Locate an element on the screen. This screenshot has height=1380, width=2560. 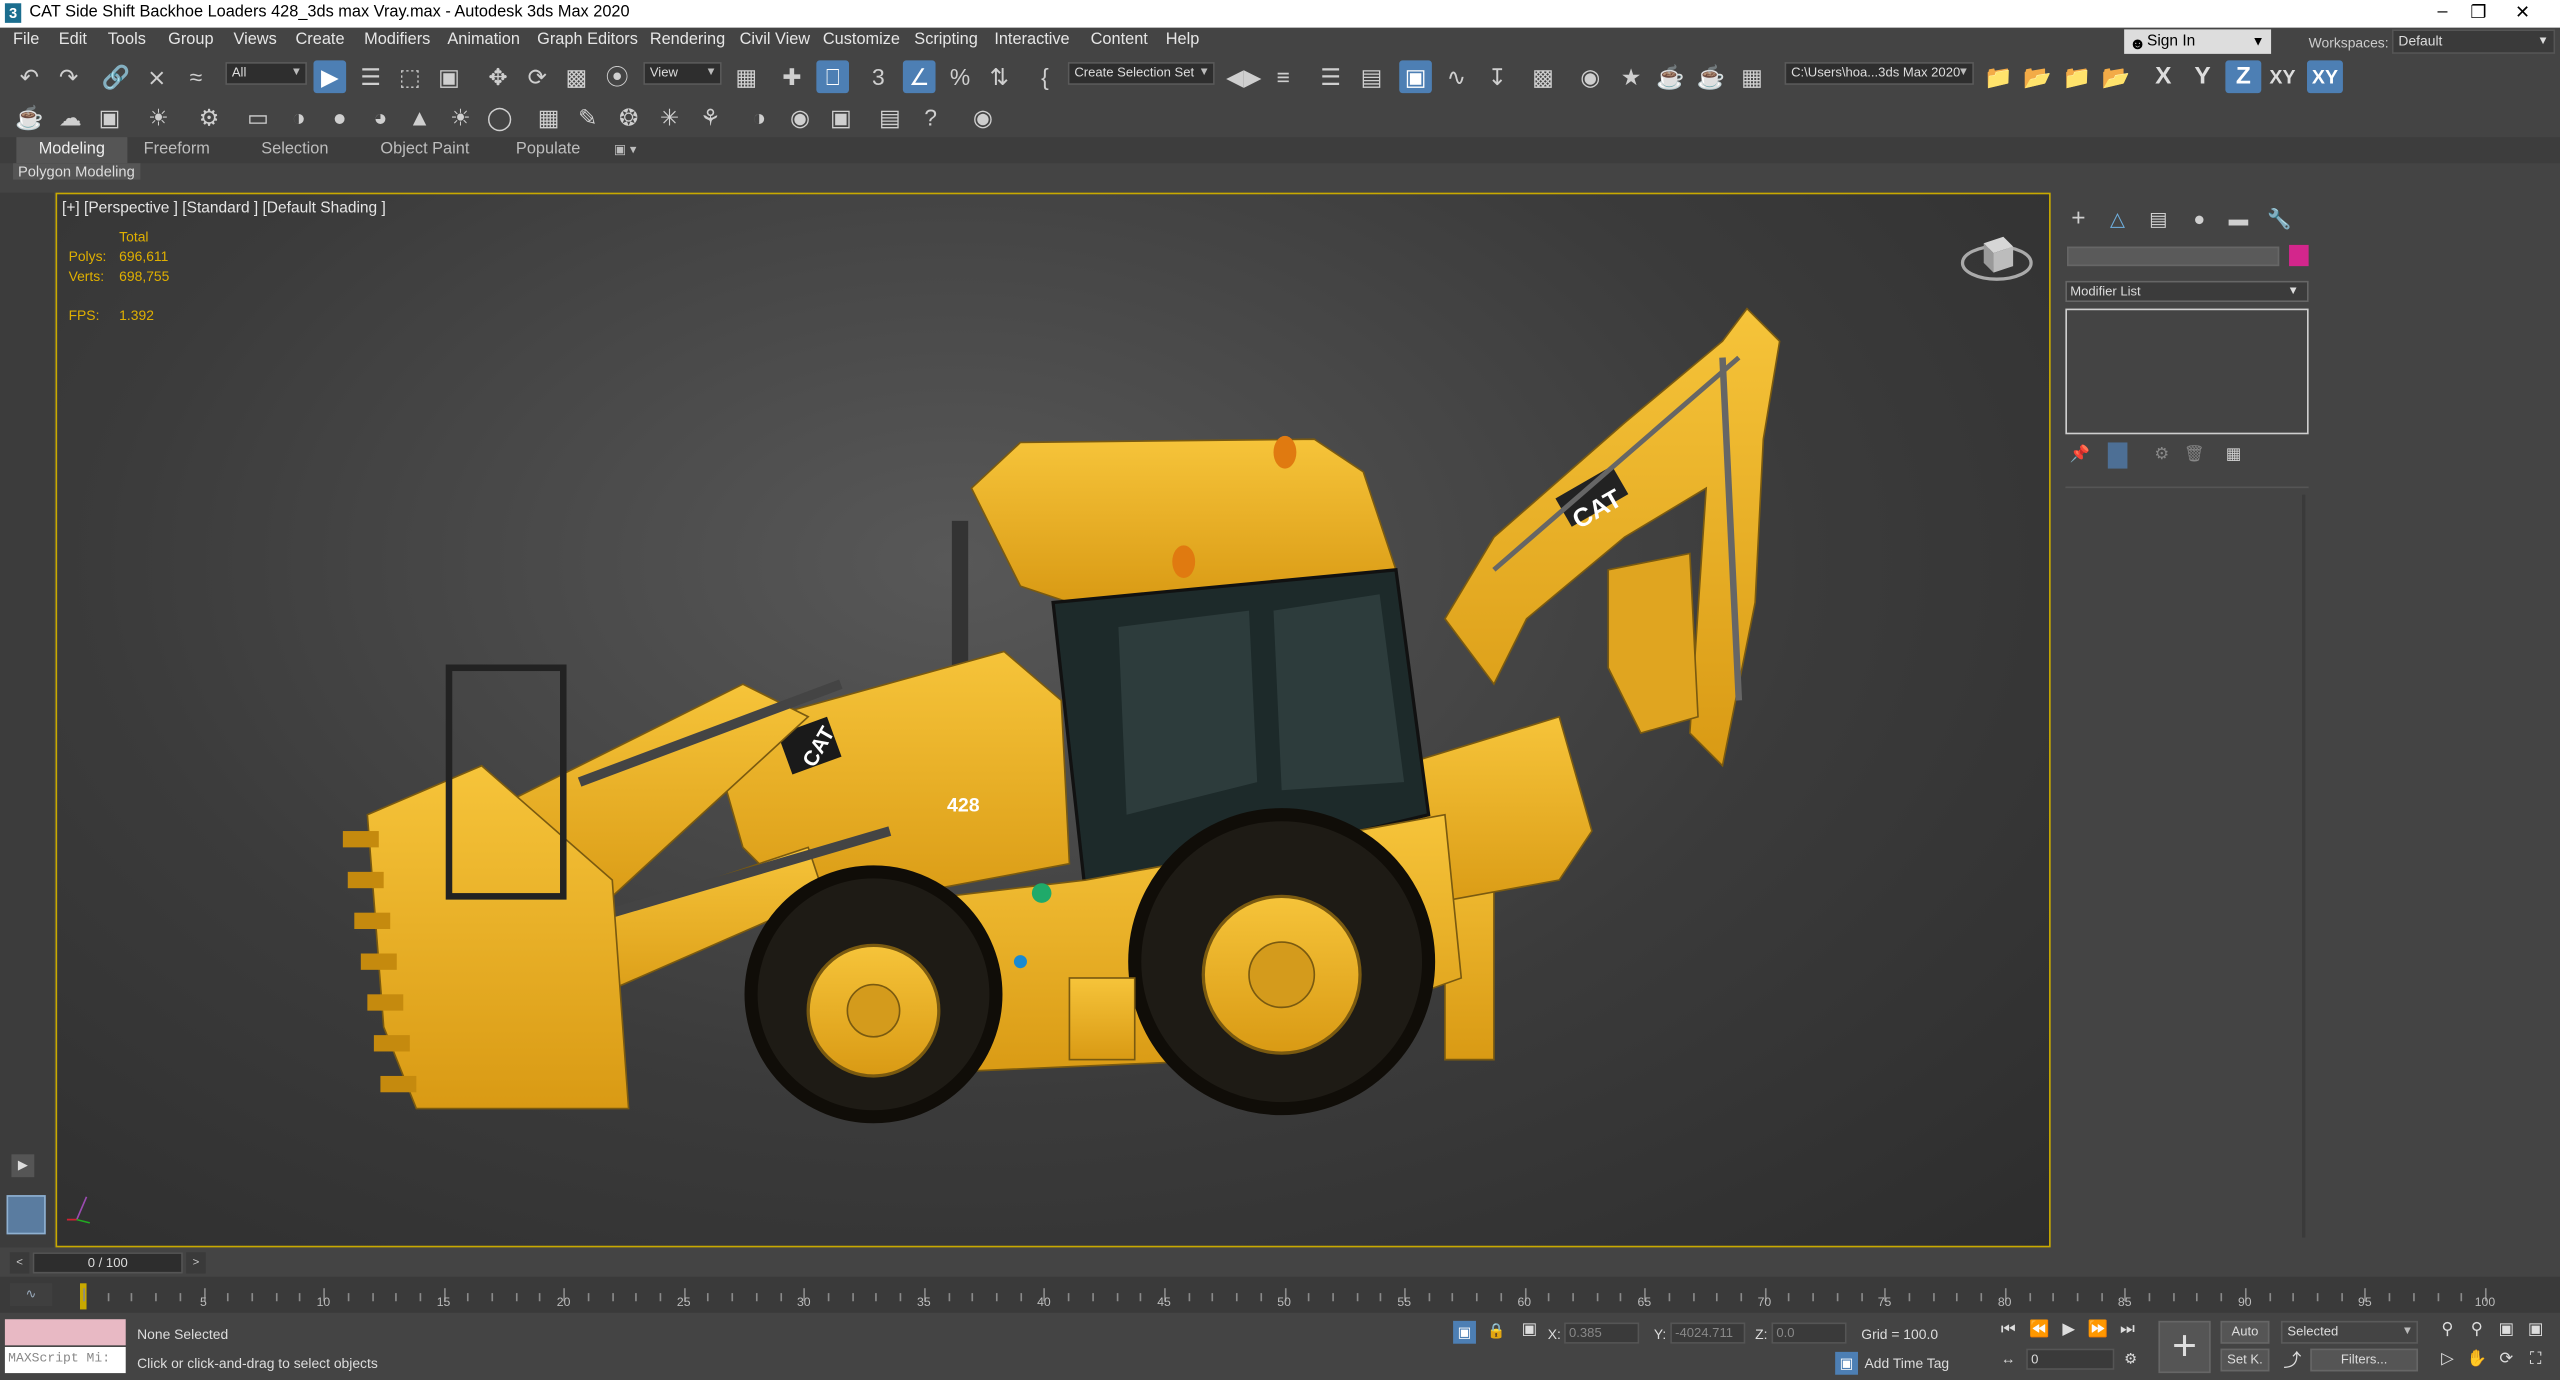
absolute-mode-icon: ▣ is located at coordinates (1532, 1331).